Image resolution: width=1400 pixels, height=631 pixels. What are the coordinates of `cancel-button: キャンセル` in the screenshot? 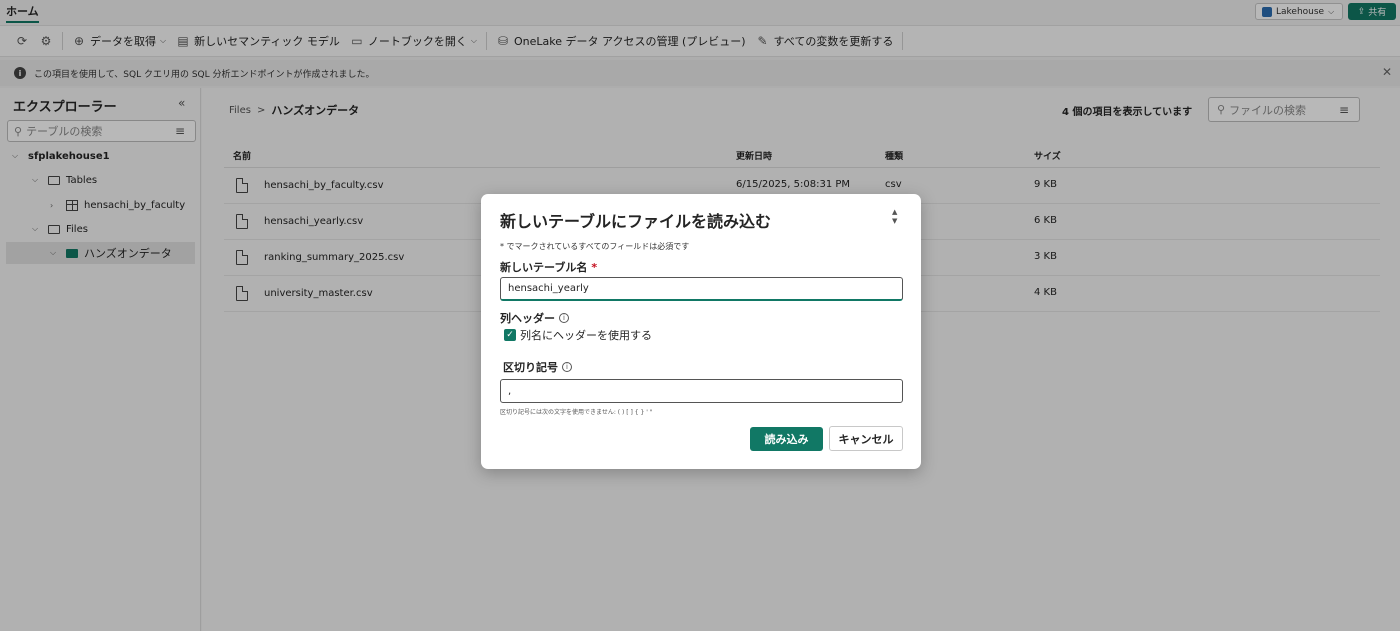 It's located at (866, 438).